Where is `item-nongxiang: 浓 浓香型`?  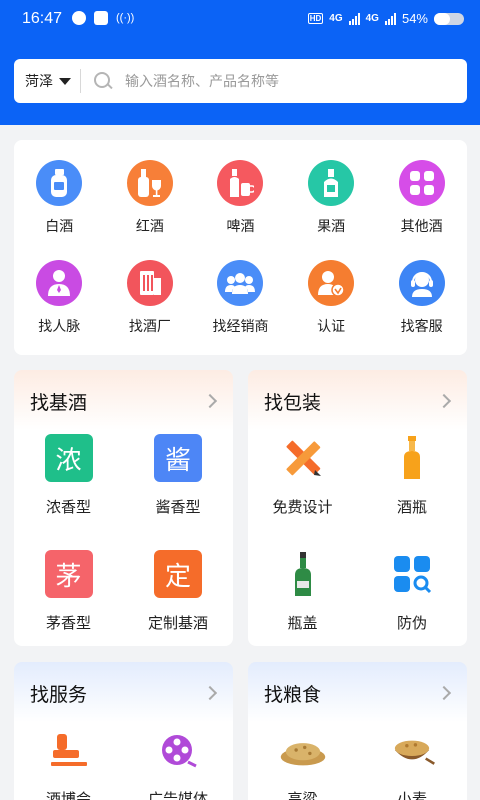
item-nongxiang: 浓 浓香型 is located at coordinates (68, 490).